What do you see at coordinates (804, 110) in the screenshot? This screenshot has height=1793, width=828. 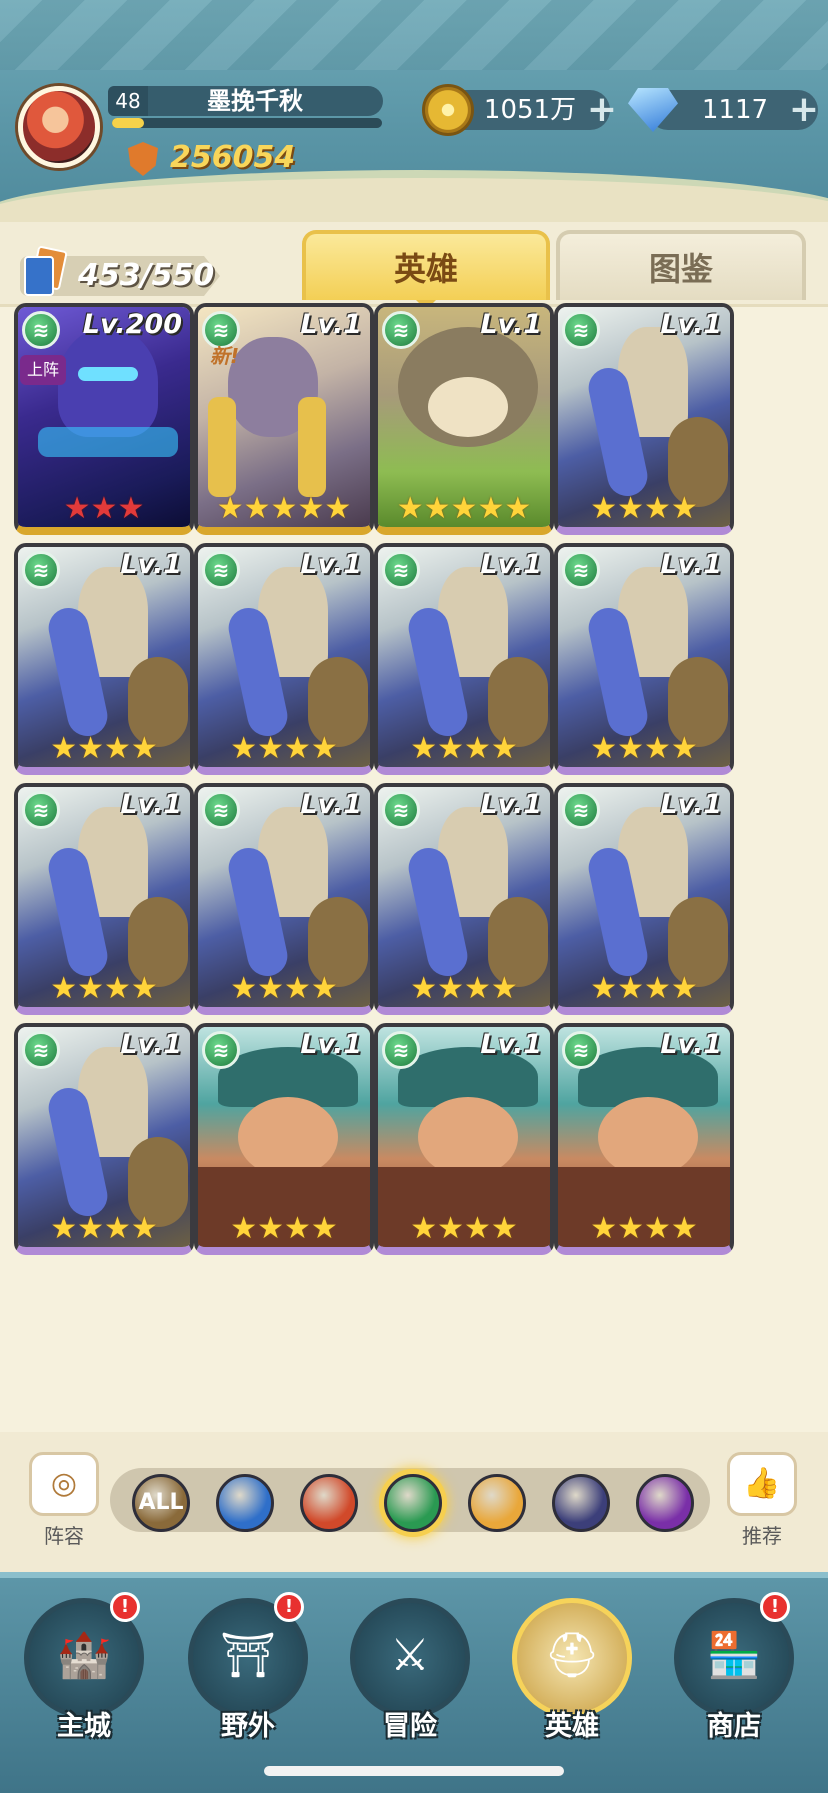 I see `add-gems-button: +` at bounding box center [804, 110].